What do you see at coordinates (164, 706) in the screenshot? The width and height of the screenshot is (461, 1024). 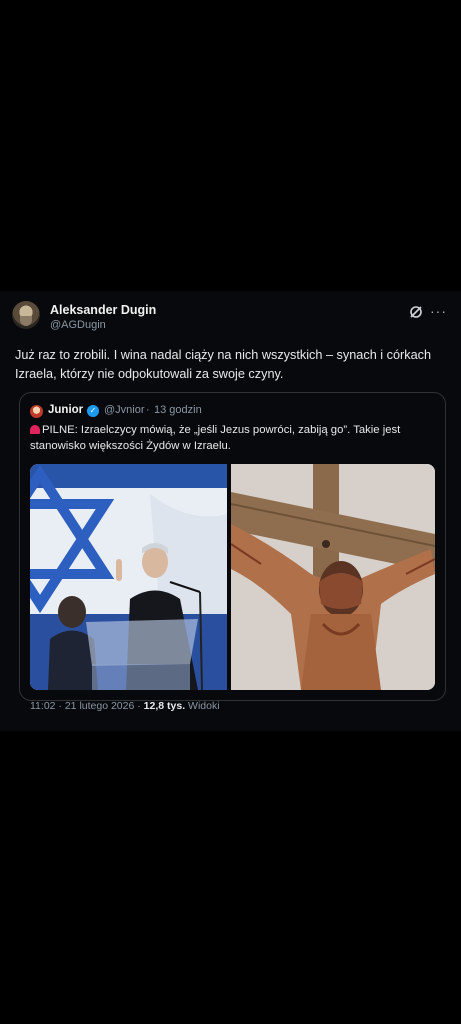 I see `views-count: 12,8 tys.` at bounding box center [164, 706].